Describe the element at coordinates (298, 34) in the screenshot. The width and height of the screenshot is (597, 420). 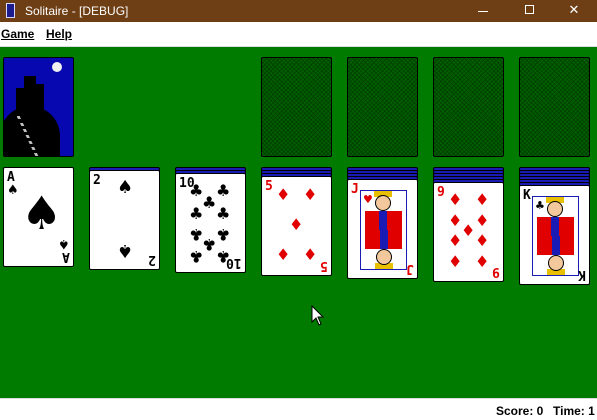
I see `menu-bar: Game Help` at that location.